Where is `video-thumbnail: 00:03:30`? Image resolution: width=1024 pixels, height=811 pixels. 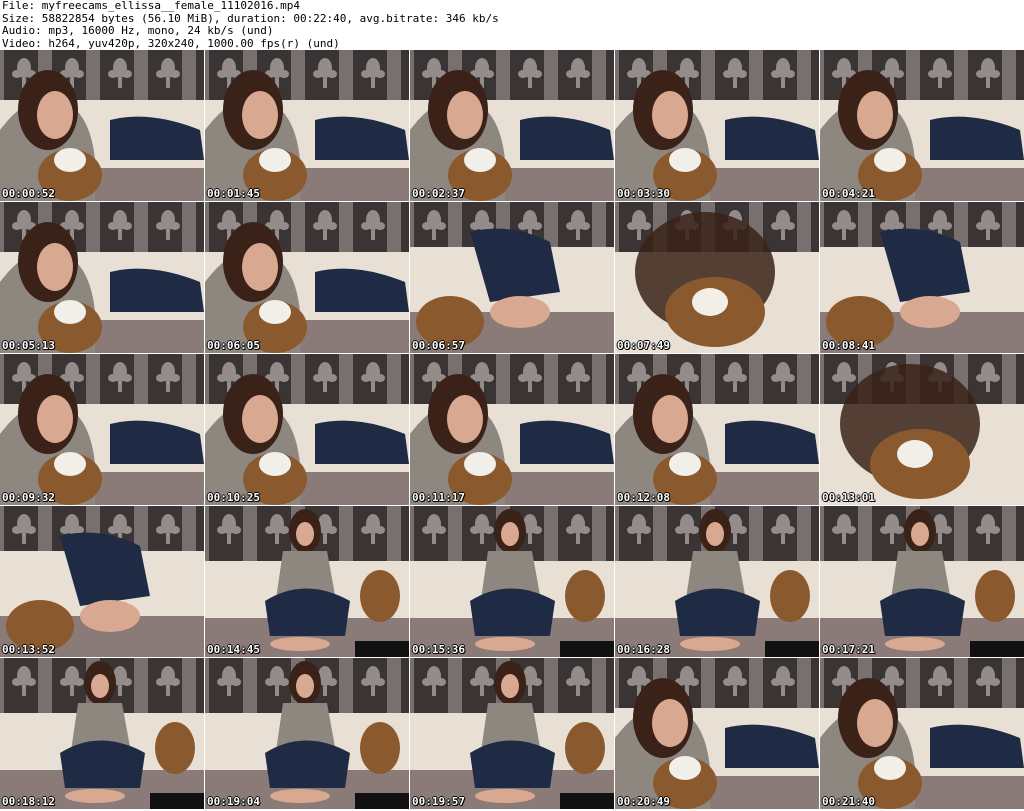
video-thumbnail: 00:03:30 is located at coordinates (717, 125).